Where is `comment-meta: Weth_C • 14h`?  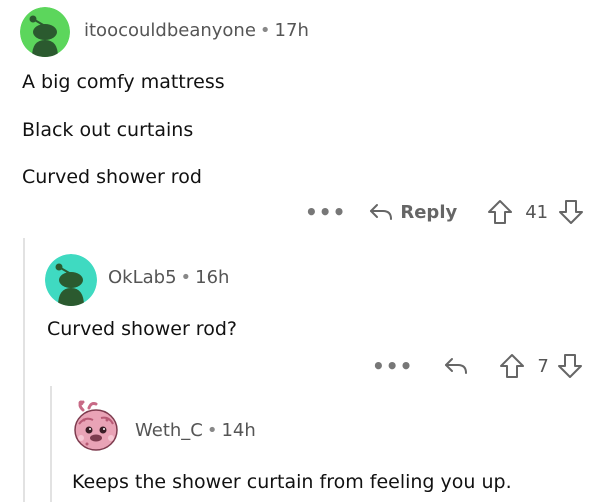
comment-meta: Weth_C • 14h is located at coordinates (195, 430).